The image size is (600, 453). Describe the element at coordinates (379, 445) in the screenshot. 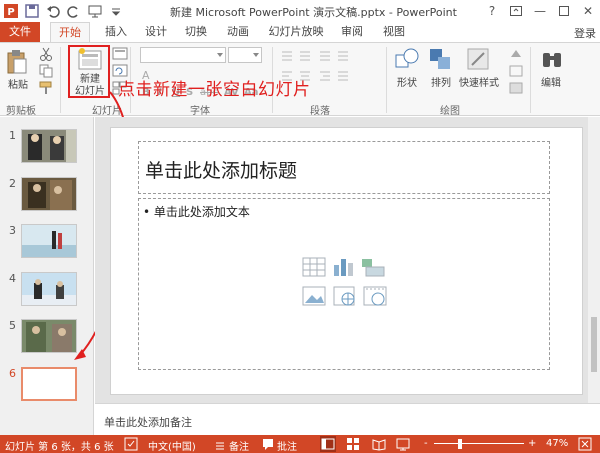

I see `reading-view-icon` at that location.